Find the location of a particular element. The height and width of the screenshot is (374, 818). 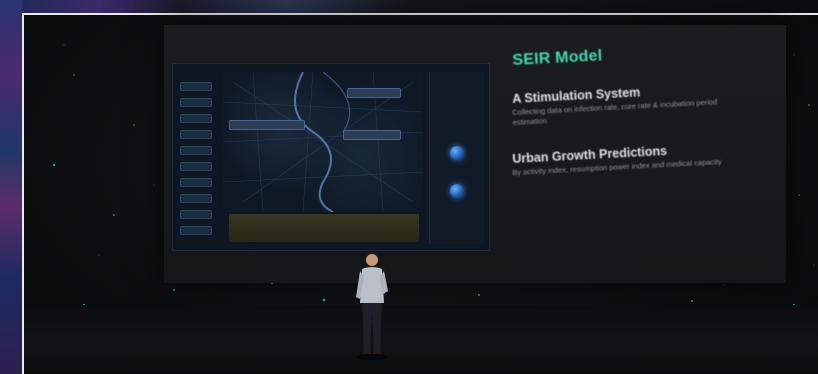

dashboard-right-panel is located at coordinates (456, 158).